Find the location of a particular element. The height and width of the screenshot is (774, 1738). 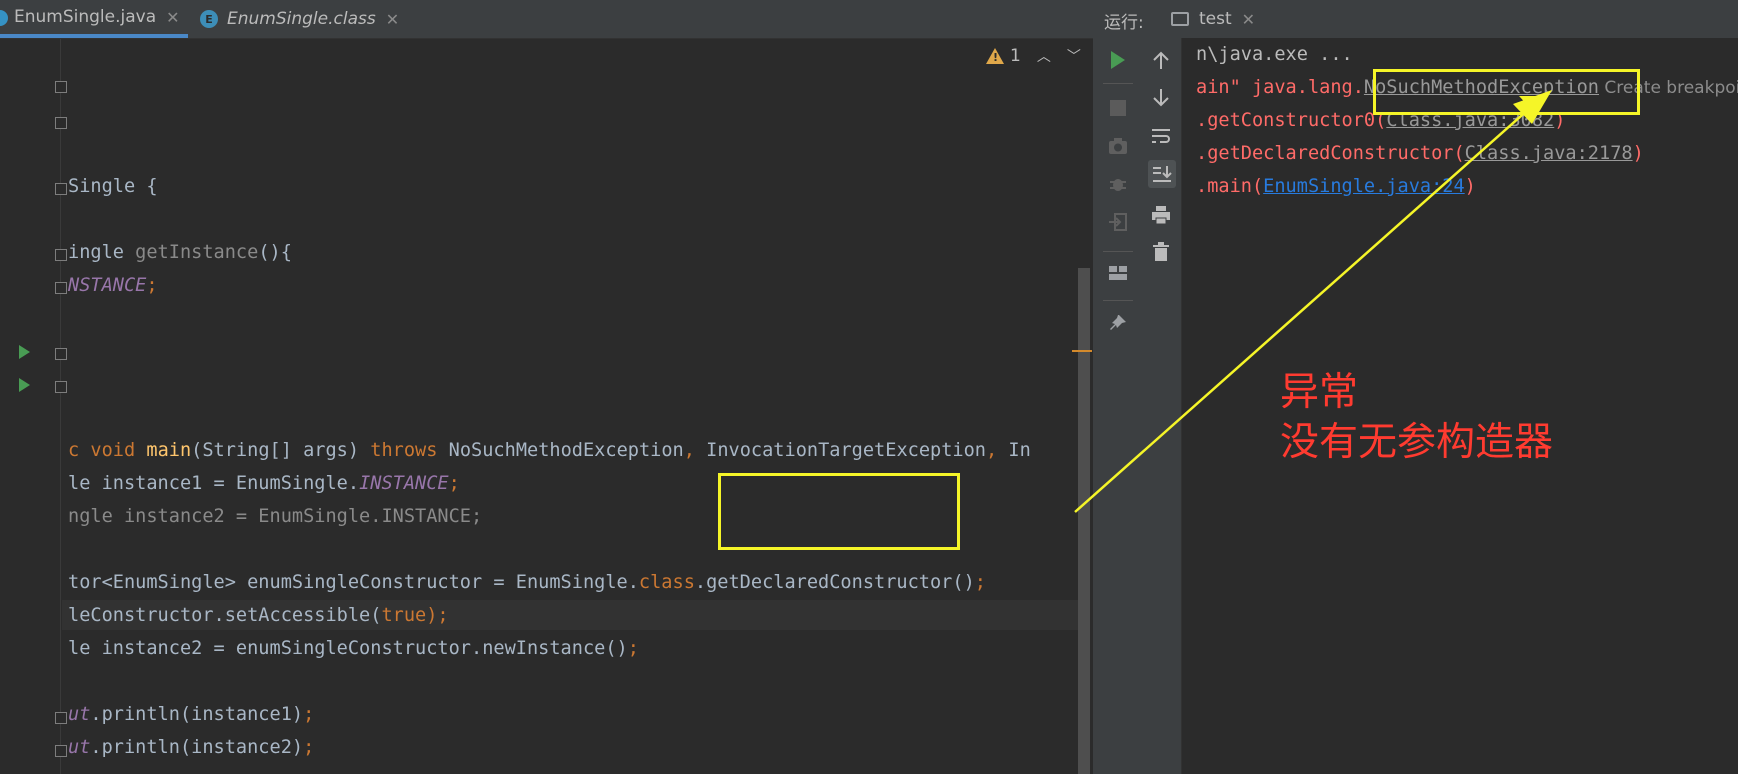

run-toolbar-primary is located at coordinates (1118, 406).